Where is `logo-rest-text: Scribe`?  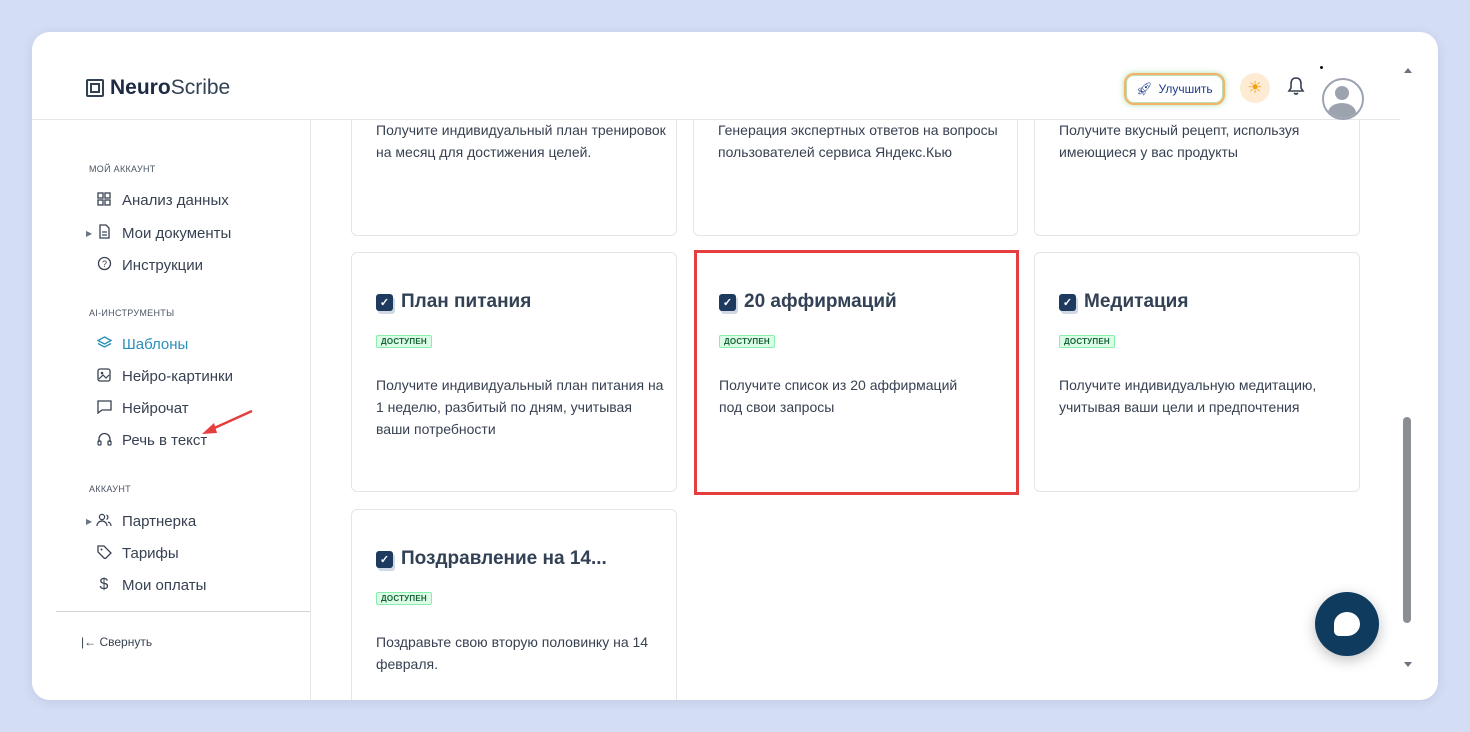
logo-rest-text: Scribe is located at coordinates (200, 87).